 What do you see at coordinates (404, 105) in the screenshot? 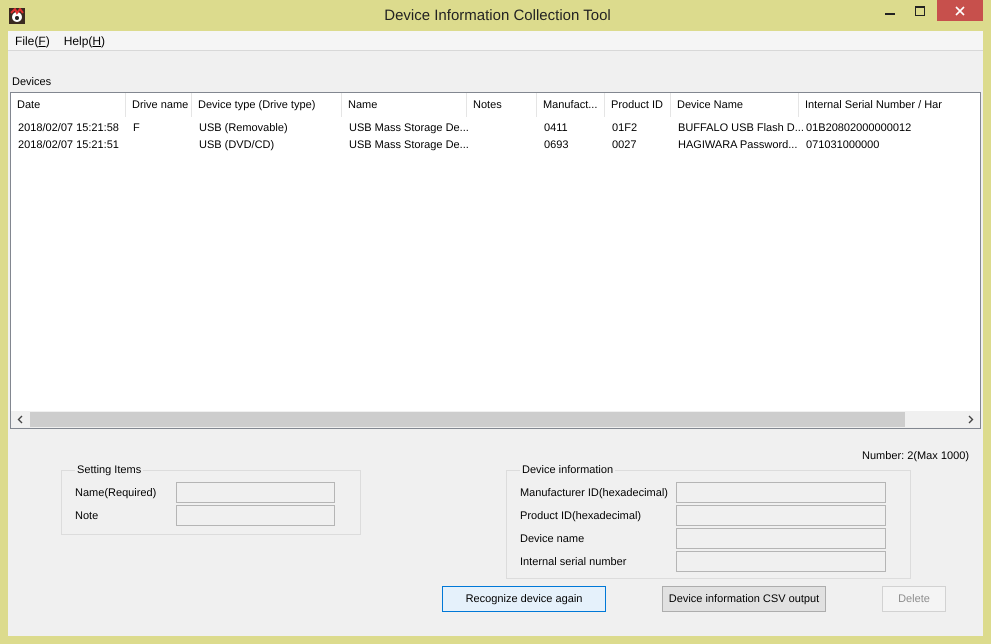
I see `column-header: Name` at bounding box center [404, 105].